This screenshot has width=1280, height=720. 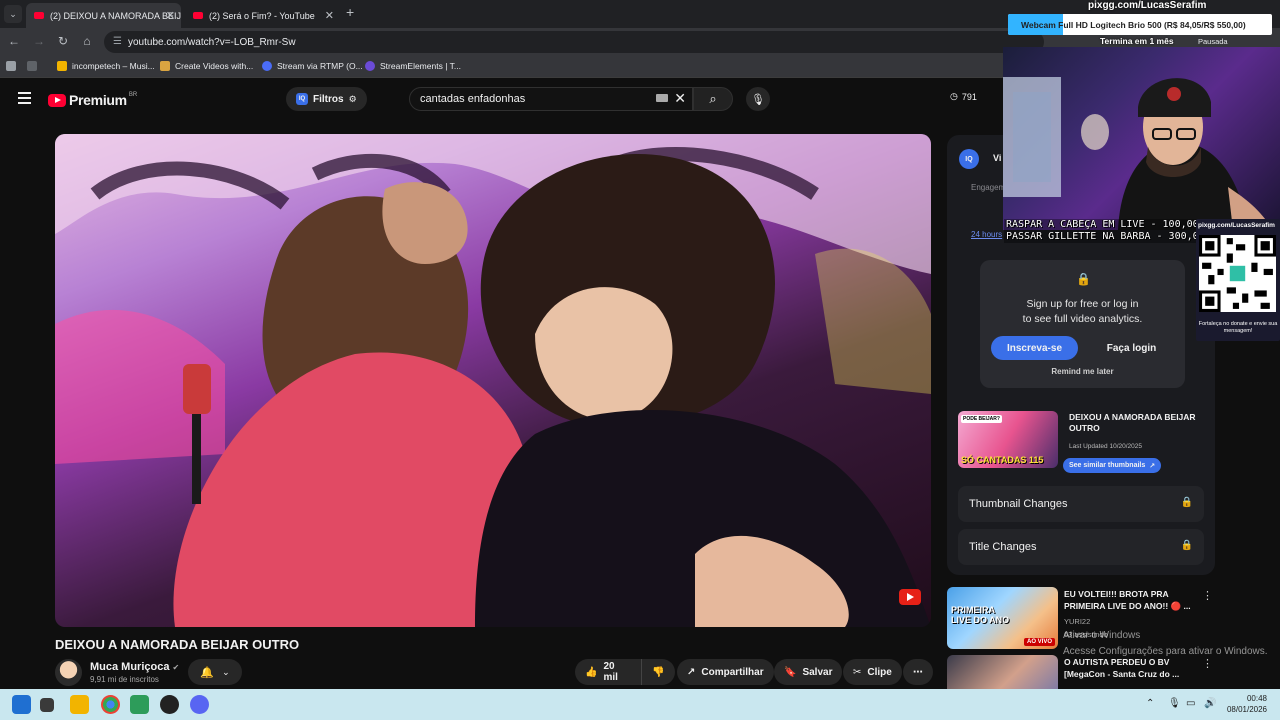 I want to click on notifications-button: 🔔 ⌄, so click(x=215, y=672).